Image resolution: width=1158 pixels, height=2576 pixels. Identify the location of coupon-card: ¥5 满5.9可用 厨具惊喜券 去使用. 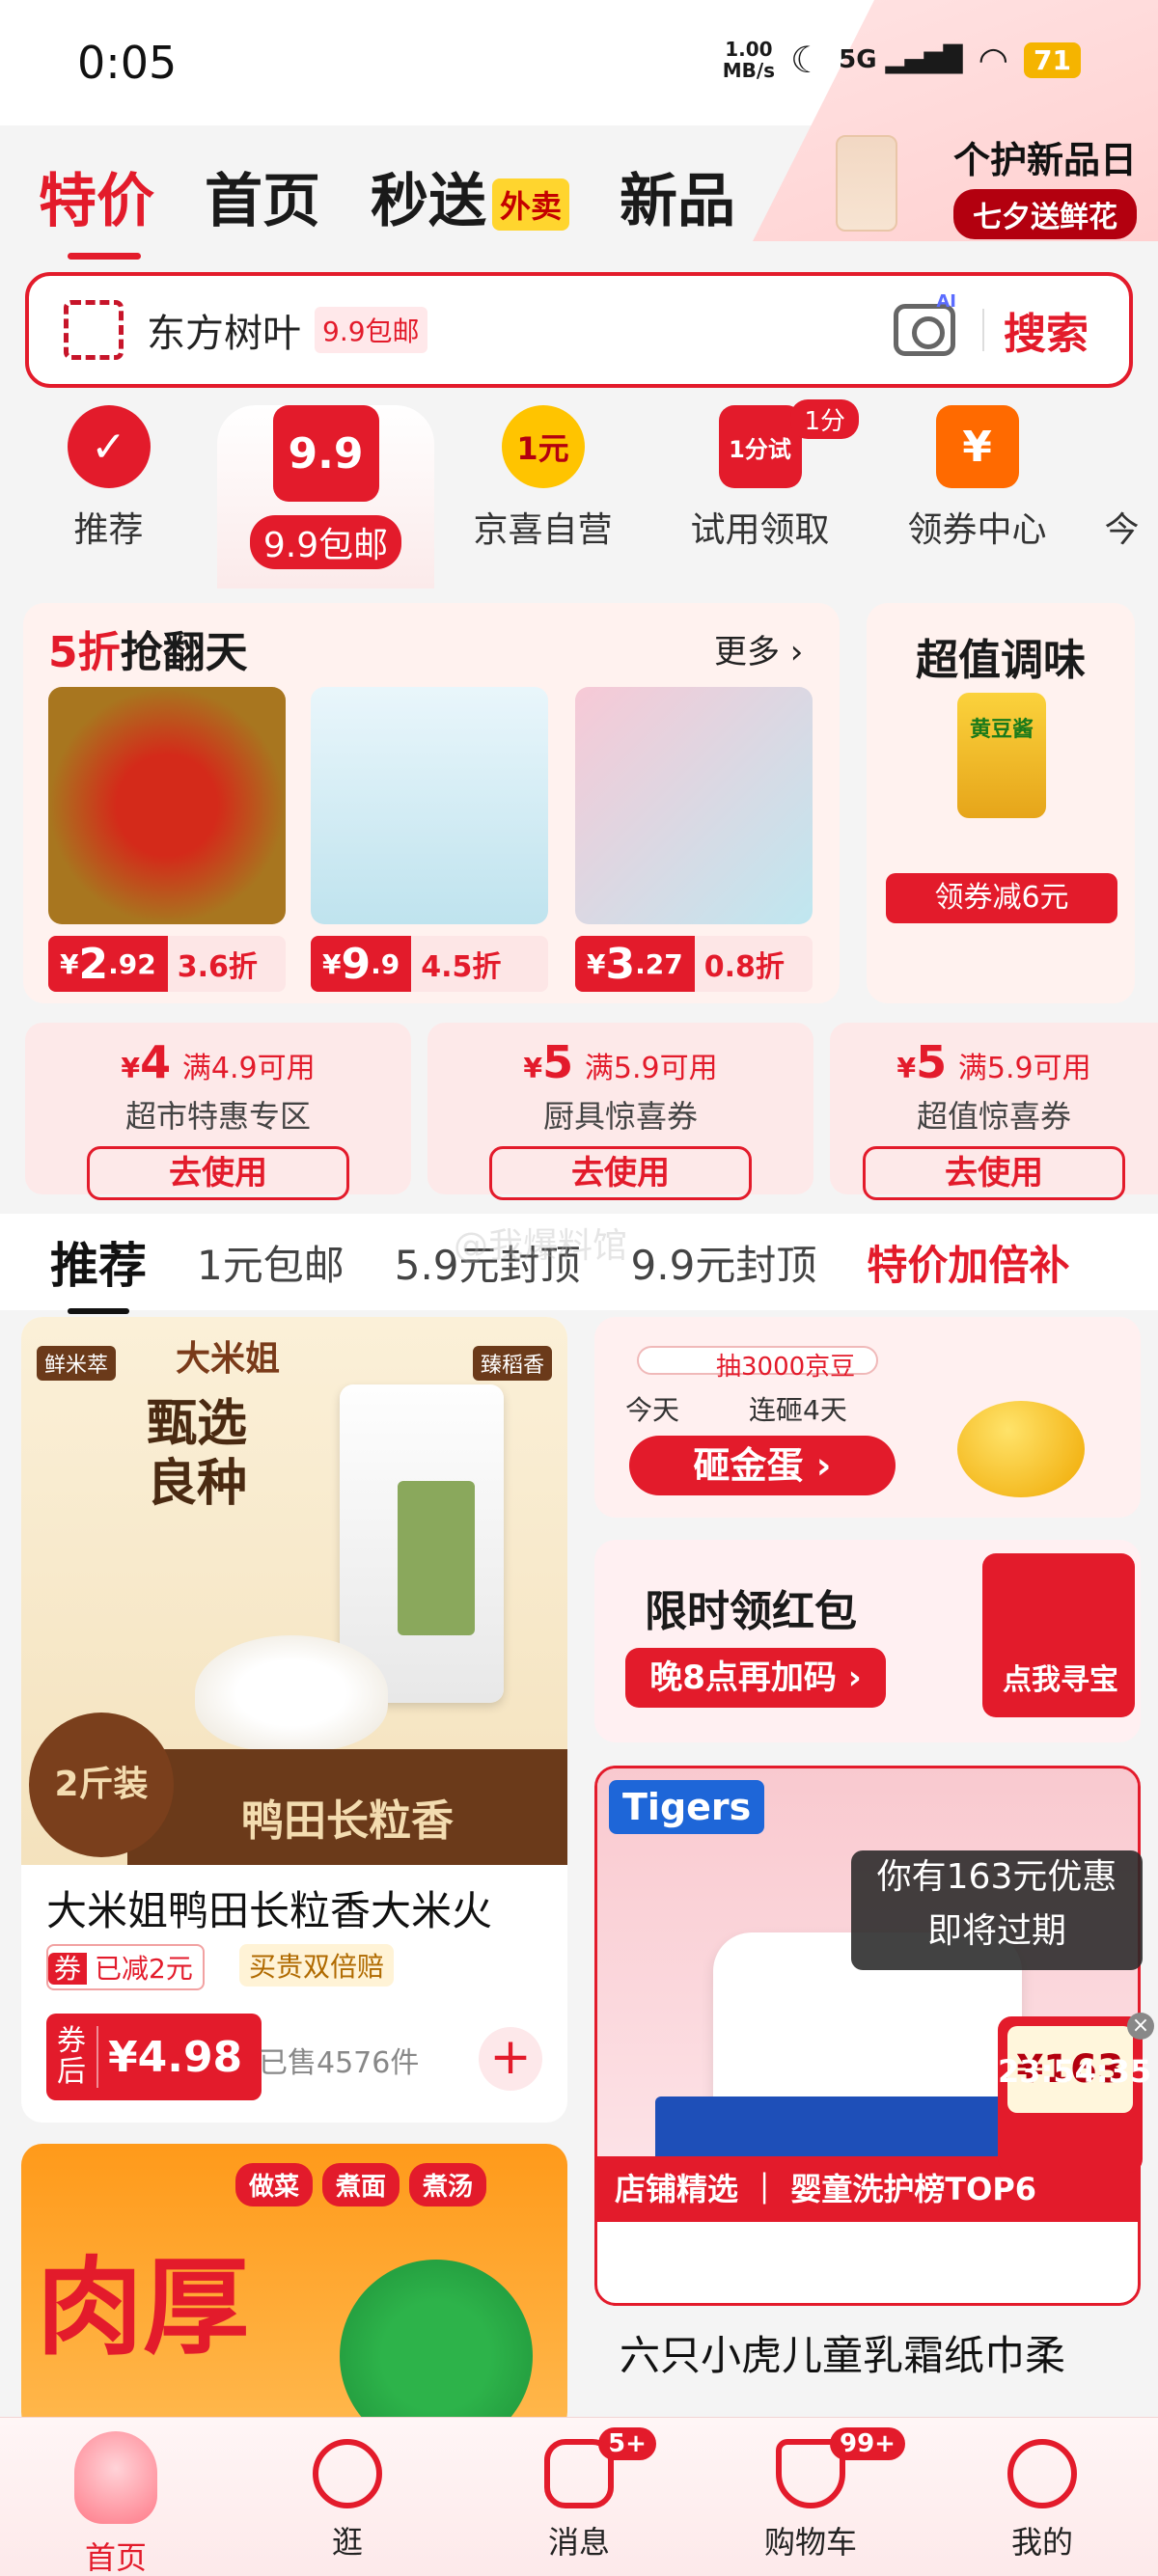
(620, 1112).